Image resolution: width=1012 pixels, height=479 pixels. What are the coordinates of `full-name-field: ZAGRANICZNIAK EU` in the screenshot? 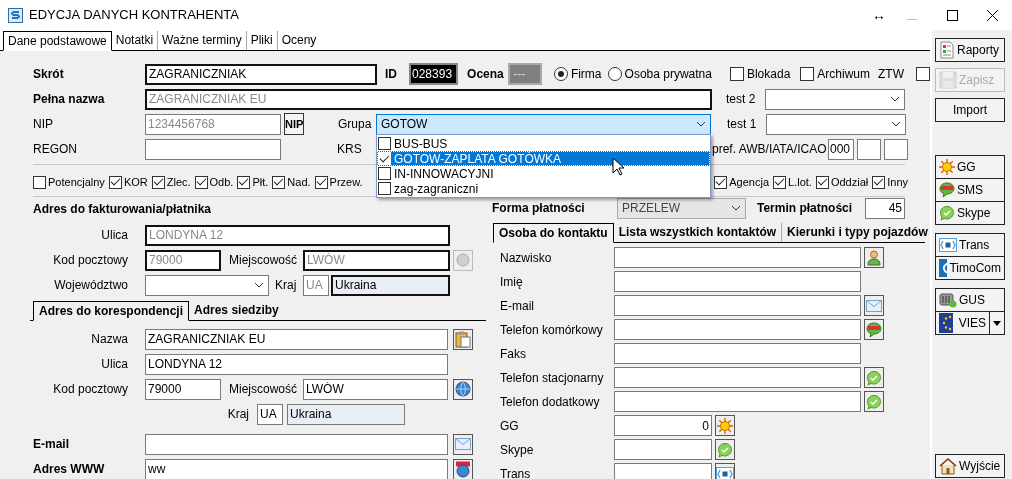 It's located at (428, 99).